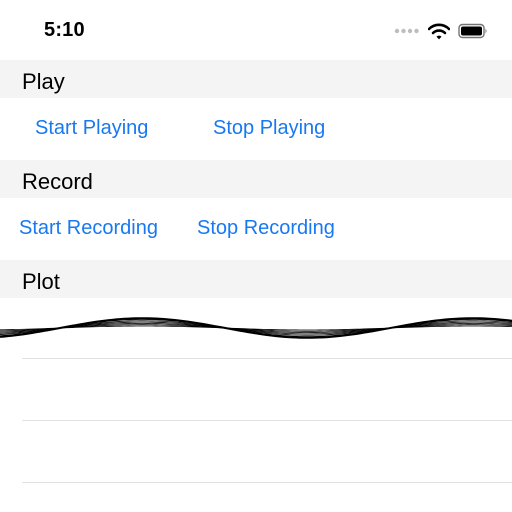  Describe the element at coordinates (256, 30) in the screenshot. I see `status-bar: 5:10` at that location.